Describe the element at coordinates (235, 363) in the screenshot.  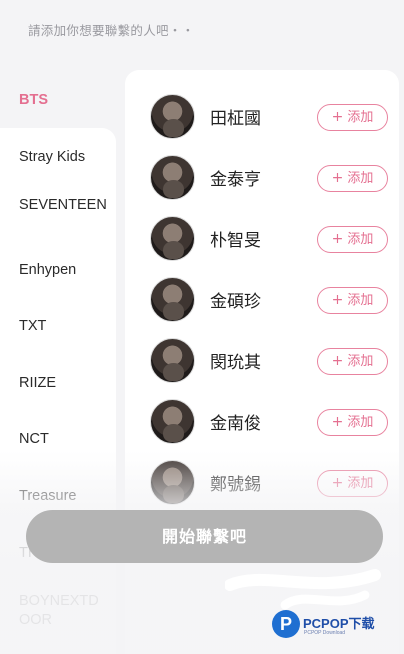
I see `member-name: 閔玧其` at that location.